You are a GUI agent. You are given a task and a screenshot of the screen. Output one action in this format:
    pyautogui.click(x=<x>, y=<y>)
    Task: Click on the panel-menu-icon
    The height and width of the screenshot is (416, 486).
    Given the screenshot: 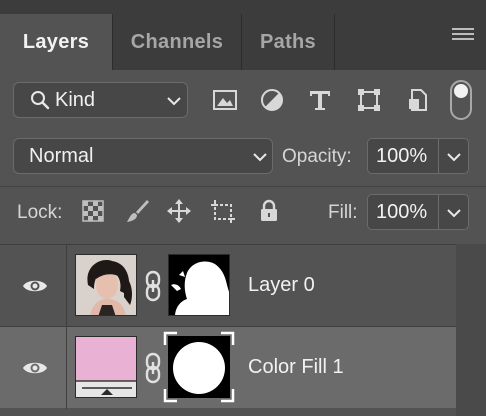 What is the action you would take?
    pyautogui.click(x=463, y=36)
    